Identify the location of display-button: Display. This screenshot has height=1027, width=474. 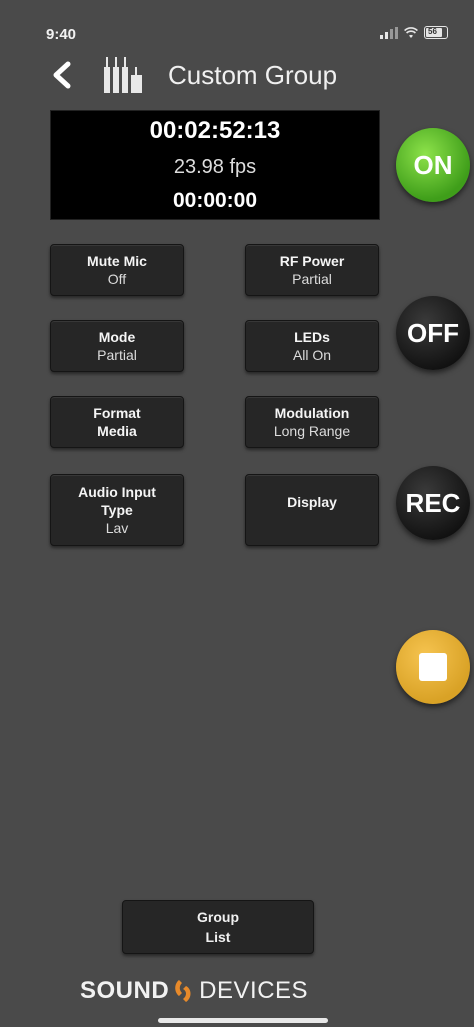
(312, 510).